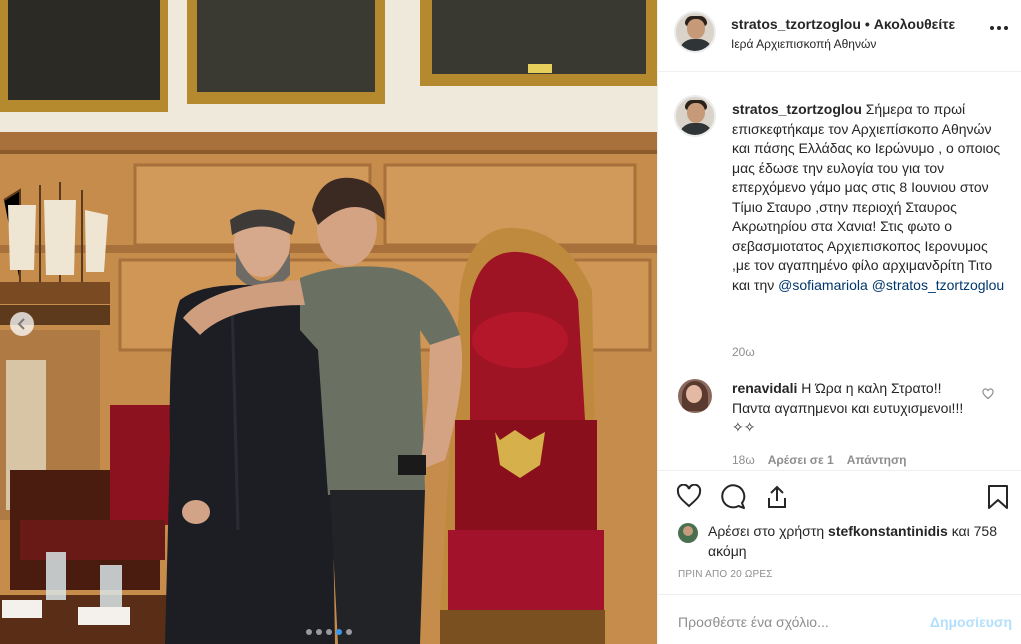  What do you see at coordinates (992, 28) in the screenshot?
I see `more-icon` at bounding box center [992, 28].